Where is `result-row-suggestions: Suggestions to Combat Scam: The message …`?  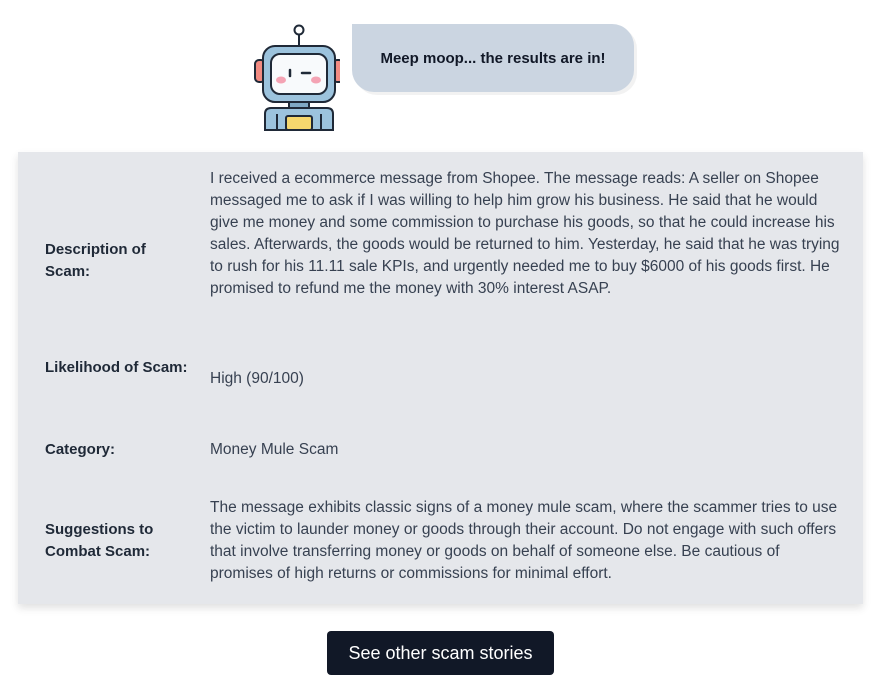
result-row-suggestions: Suggestions to Combat Scam: The message … is located at coordinates (440, 542).